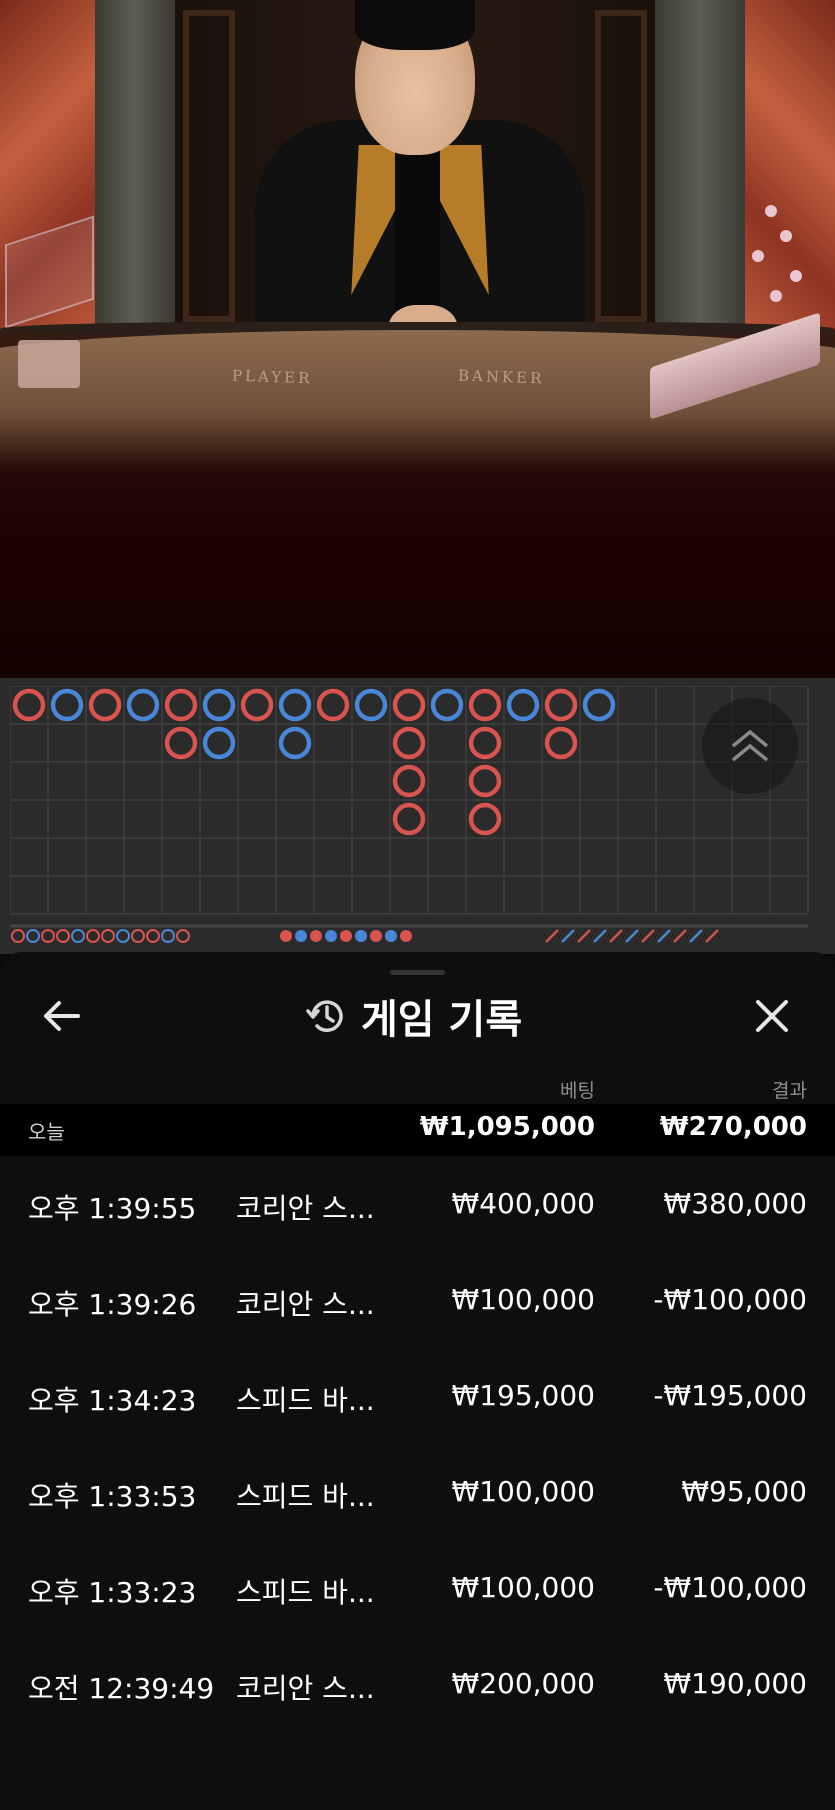 The width and height of the screenshot is (835, 1810). What do you see at coordinates (112, 1304) in the screenshot?
I see `row-time: 오후 1:39:26` at bounding box center [112, 1304].